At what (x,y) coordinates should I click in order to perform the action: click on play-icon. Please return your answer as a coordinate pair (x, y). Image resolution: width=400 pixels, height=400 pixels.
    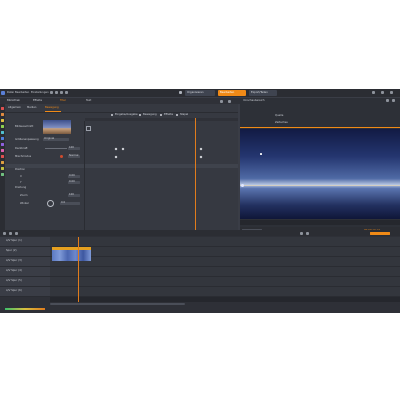
    Looking at the image, I should click on (61, 92).